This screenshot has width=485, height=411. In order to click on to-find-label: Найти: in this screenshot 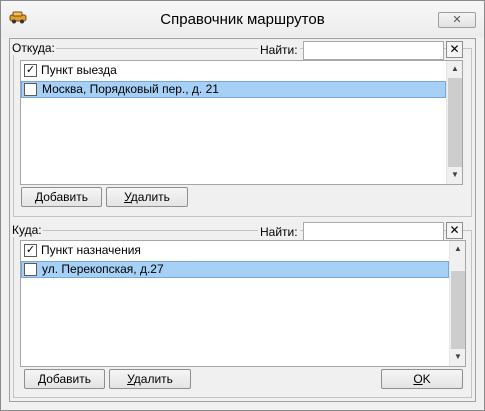, I will do `click(279, 232)`.